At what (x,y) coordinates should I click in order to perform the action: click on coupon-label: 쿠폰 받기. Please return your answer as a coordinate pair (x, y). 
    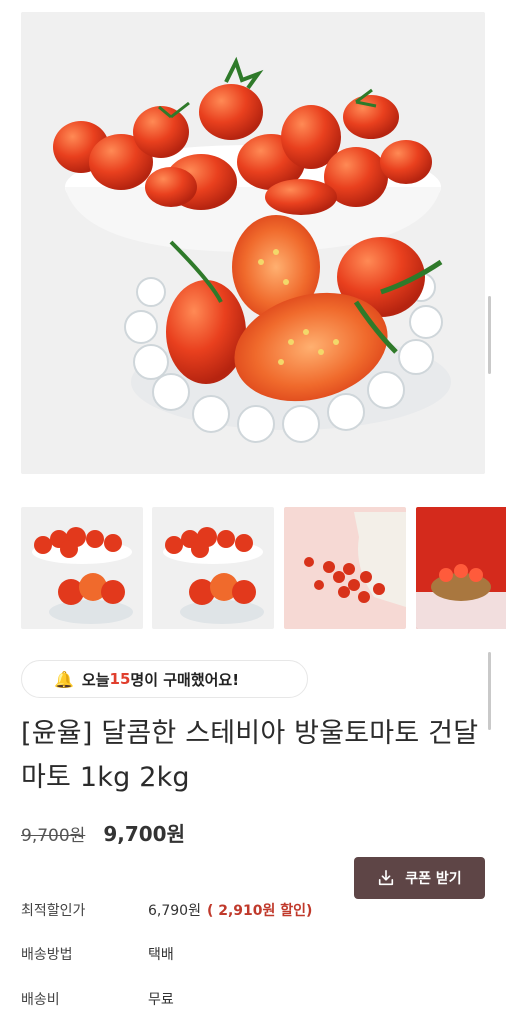
    Looking at the image, I should click on (433, 879).